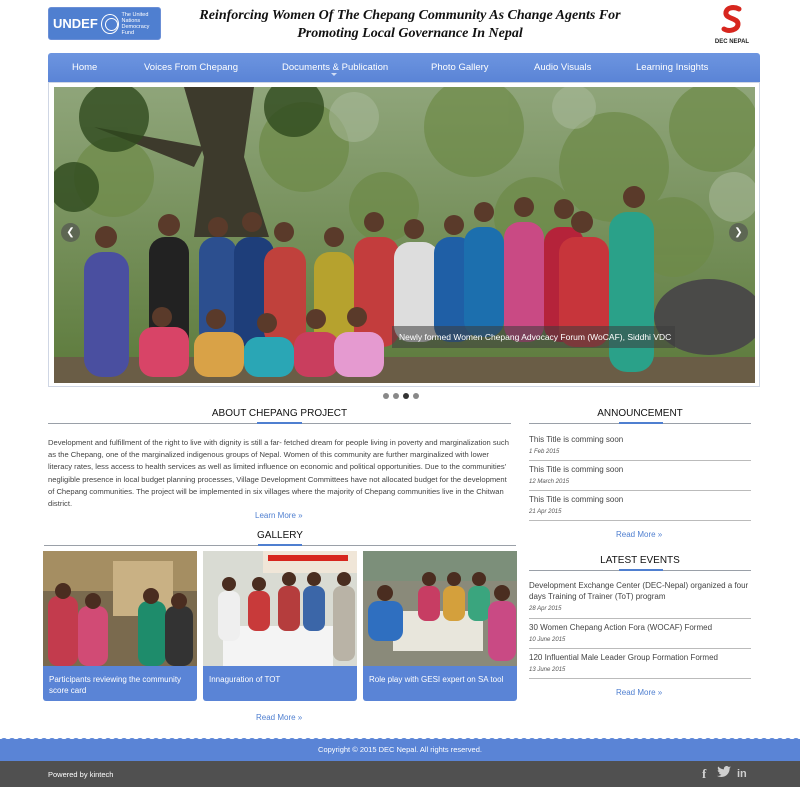 The height and width of the screenshot is (787, 800). Describe the element at coordinates (545, 512) in the screenshot. I see `announcement-date: 21 Apr 2015` at that location.